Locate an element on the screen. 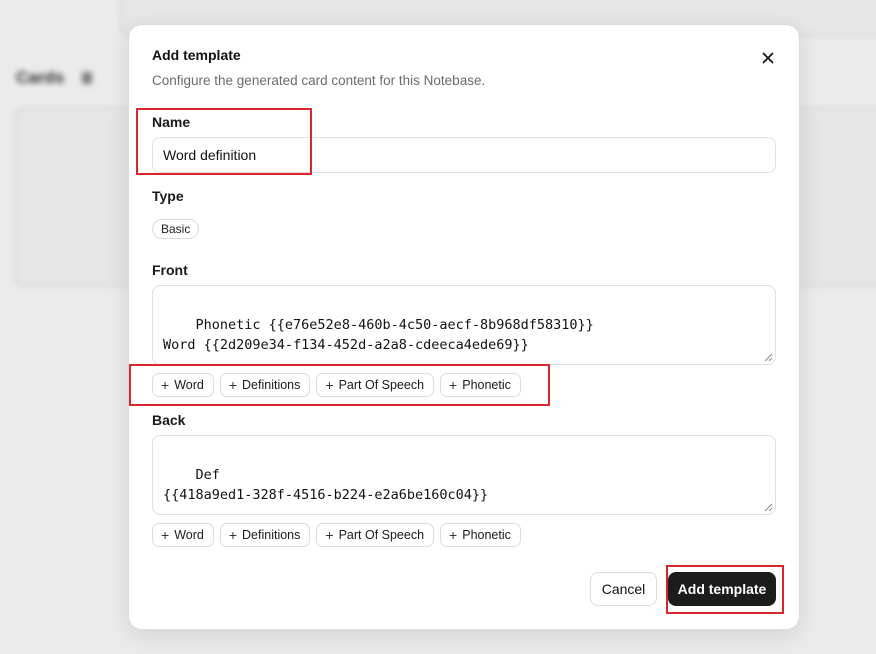 The height and width of the screenshot is (654, 876). close-icon is located at coordinates (768, 58).